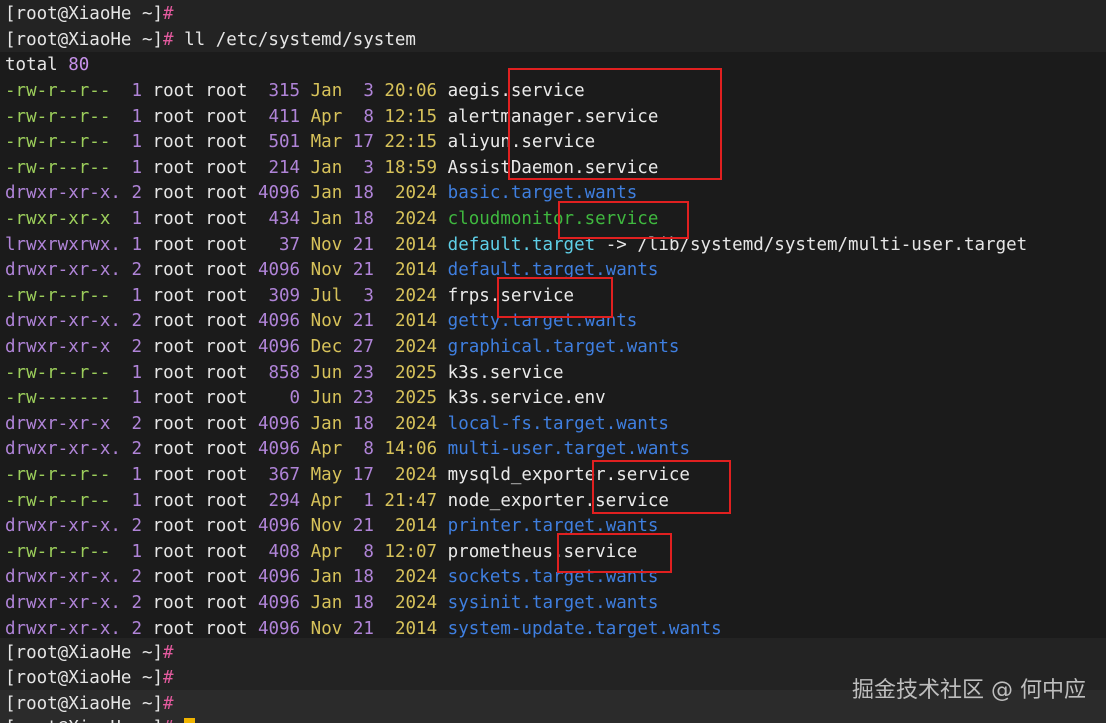 Image resolution: width=1106 pixels, height=723 pixels. What do you see at coordinates (326, 347) in the screenshot?
I see `month: Dec` at bounding box center [326, 347].